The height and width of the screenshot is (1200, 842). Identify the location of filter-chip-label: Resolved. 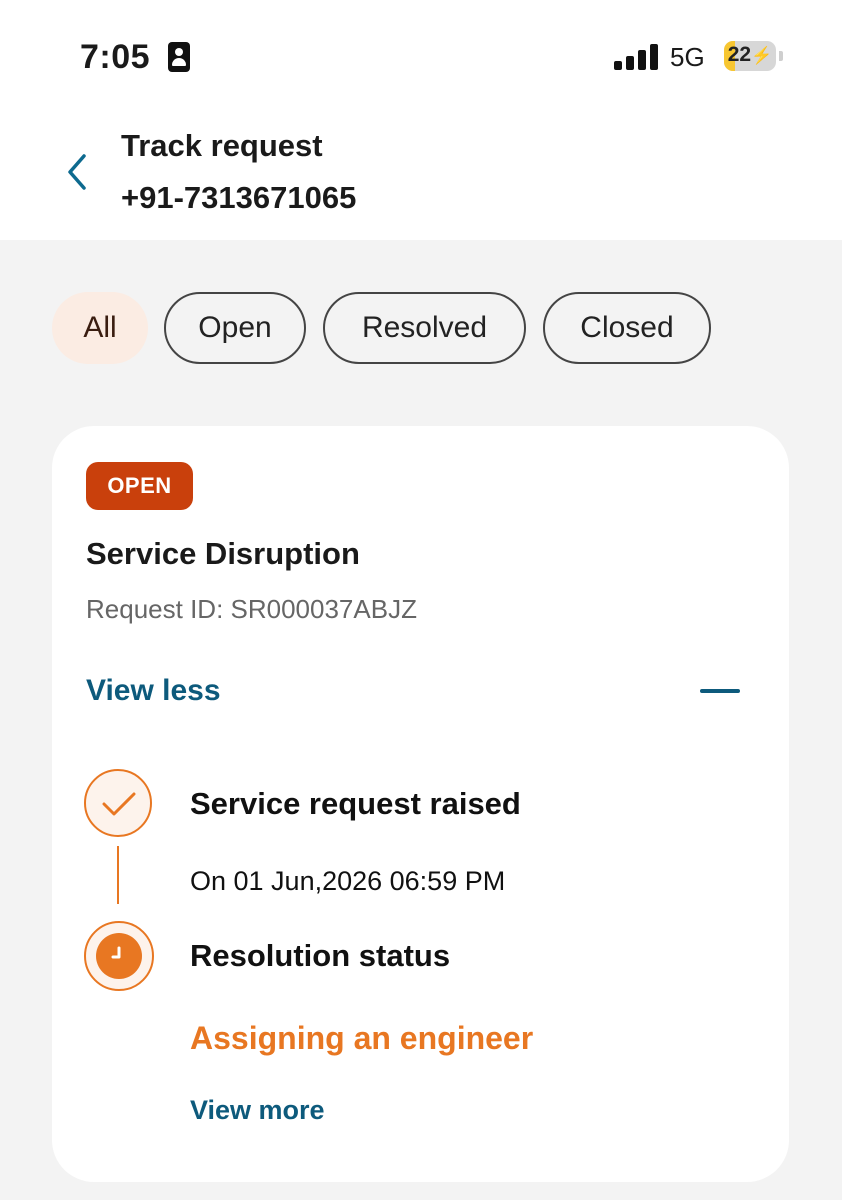
(424, 327).